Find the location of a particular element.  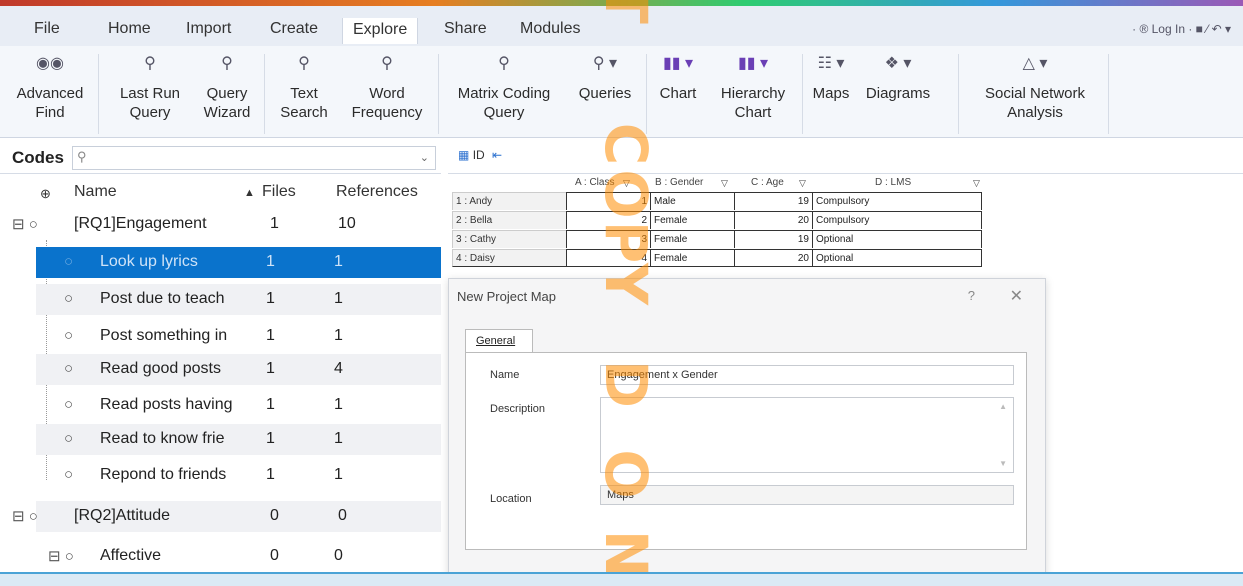

codes-header: Codes ⚲ ⌄ is located at coordinates (220, 157).